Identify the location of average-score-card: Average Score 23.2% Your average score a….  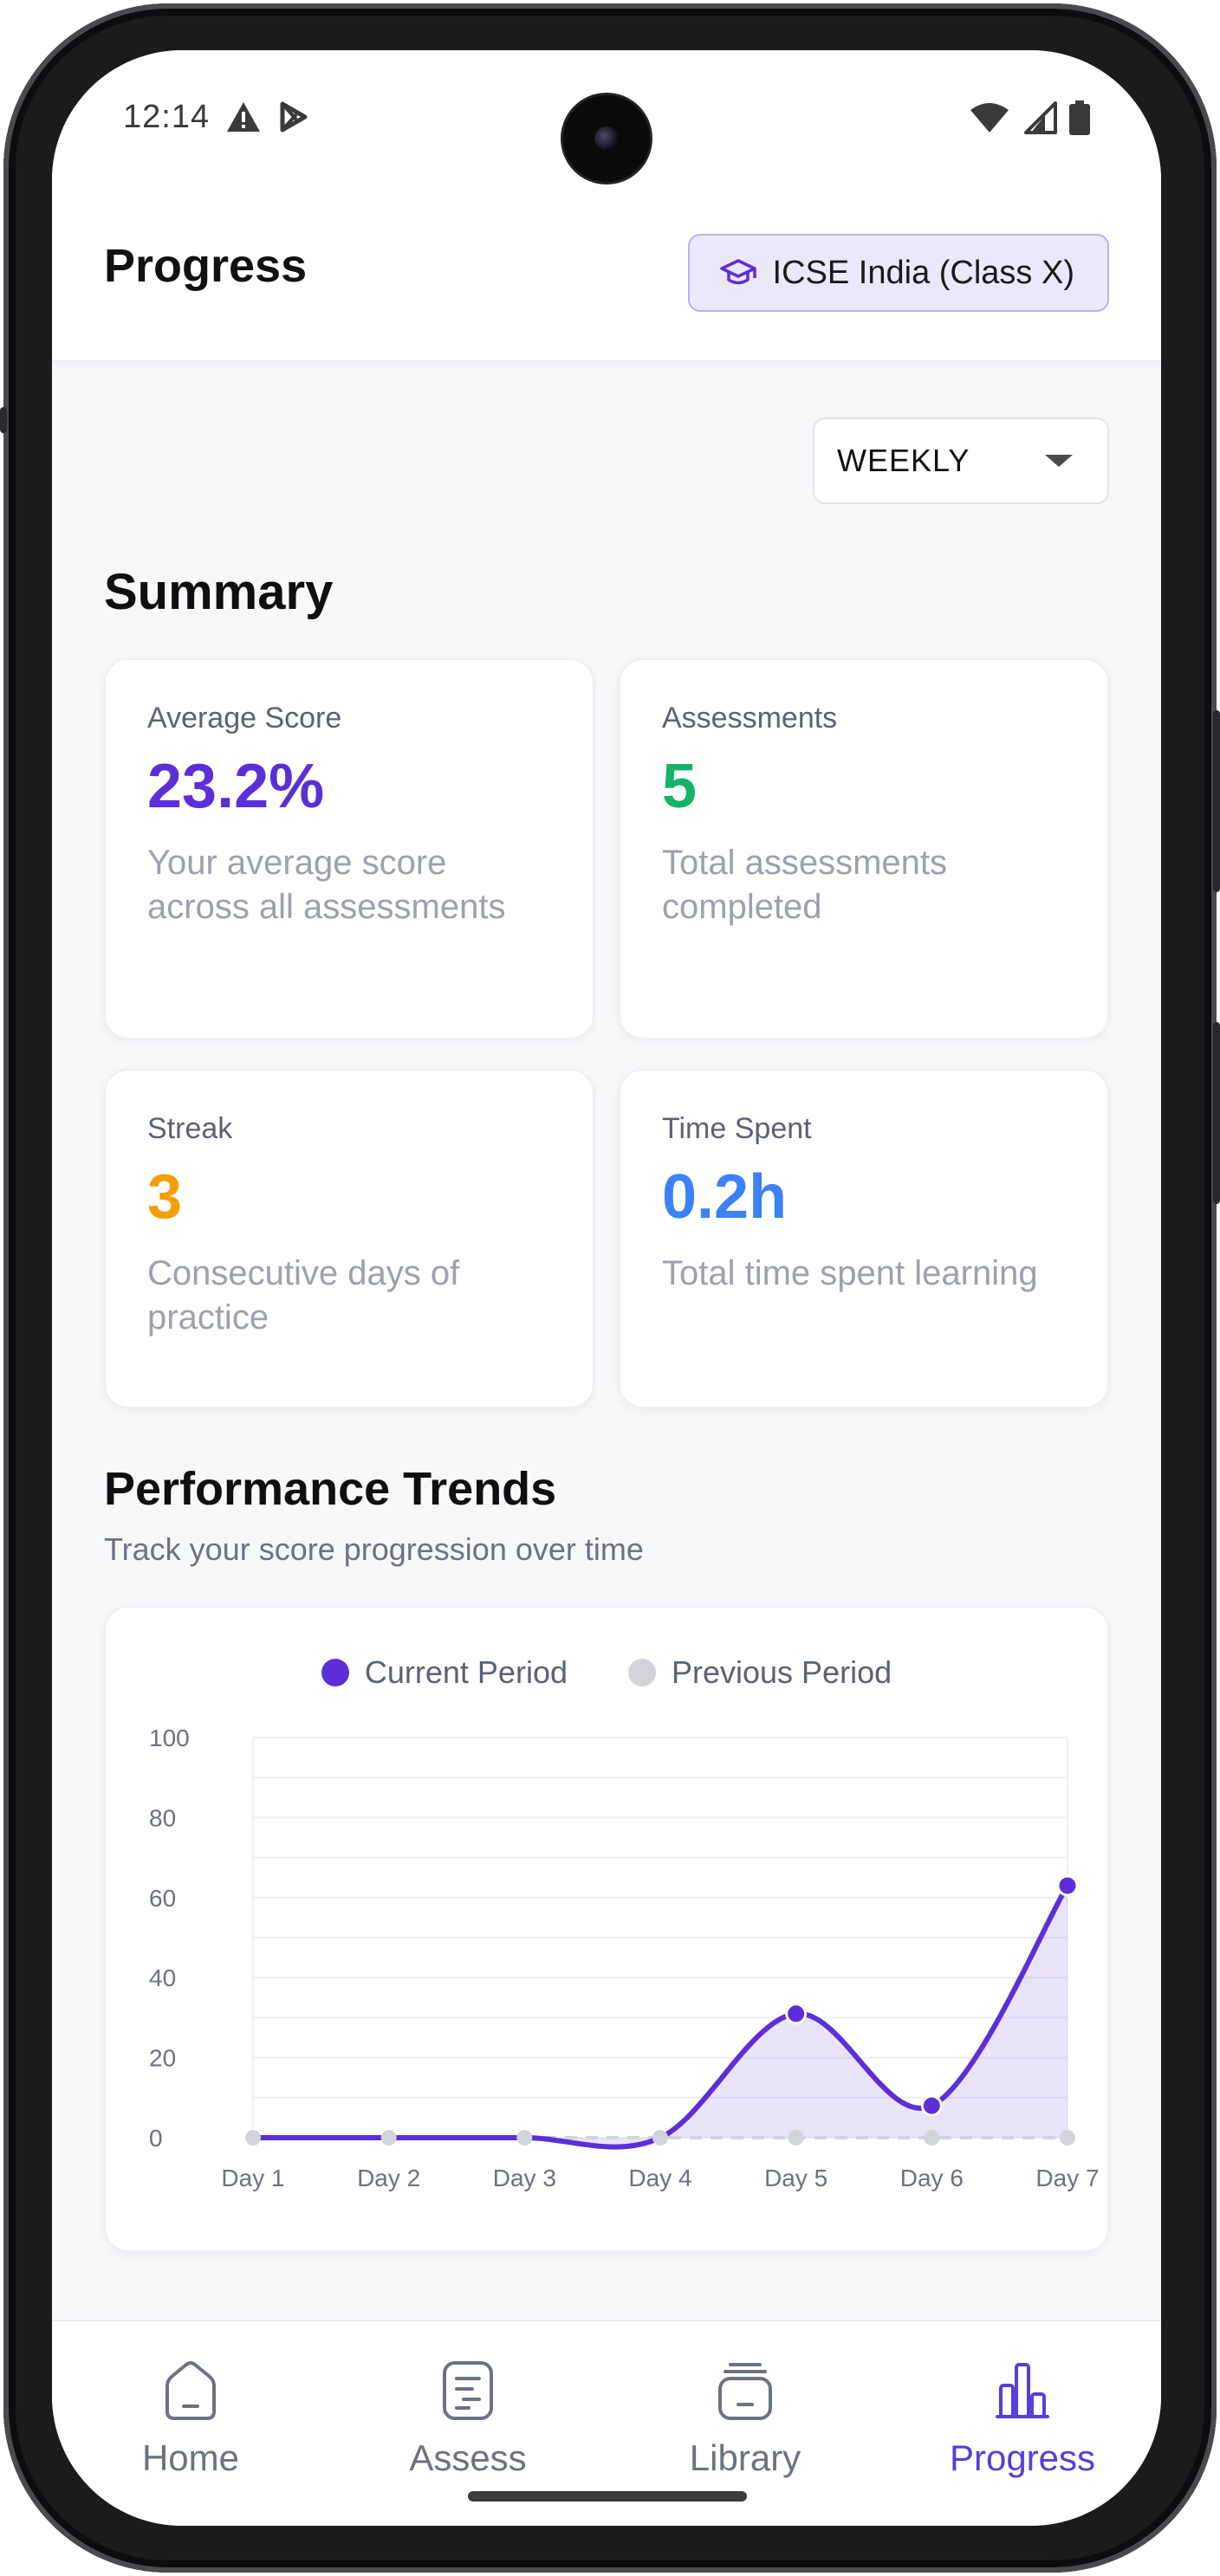
(349, 848).